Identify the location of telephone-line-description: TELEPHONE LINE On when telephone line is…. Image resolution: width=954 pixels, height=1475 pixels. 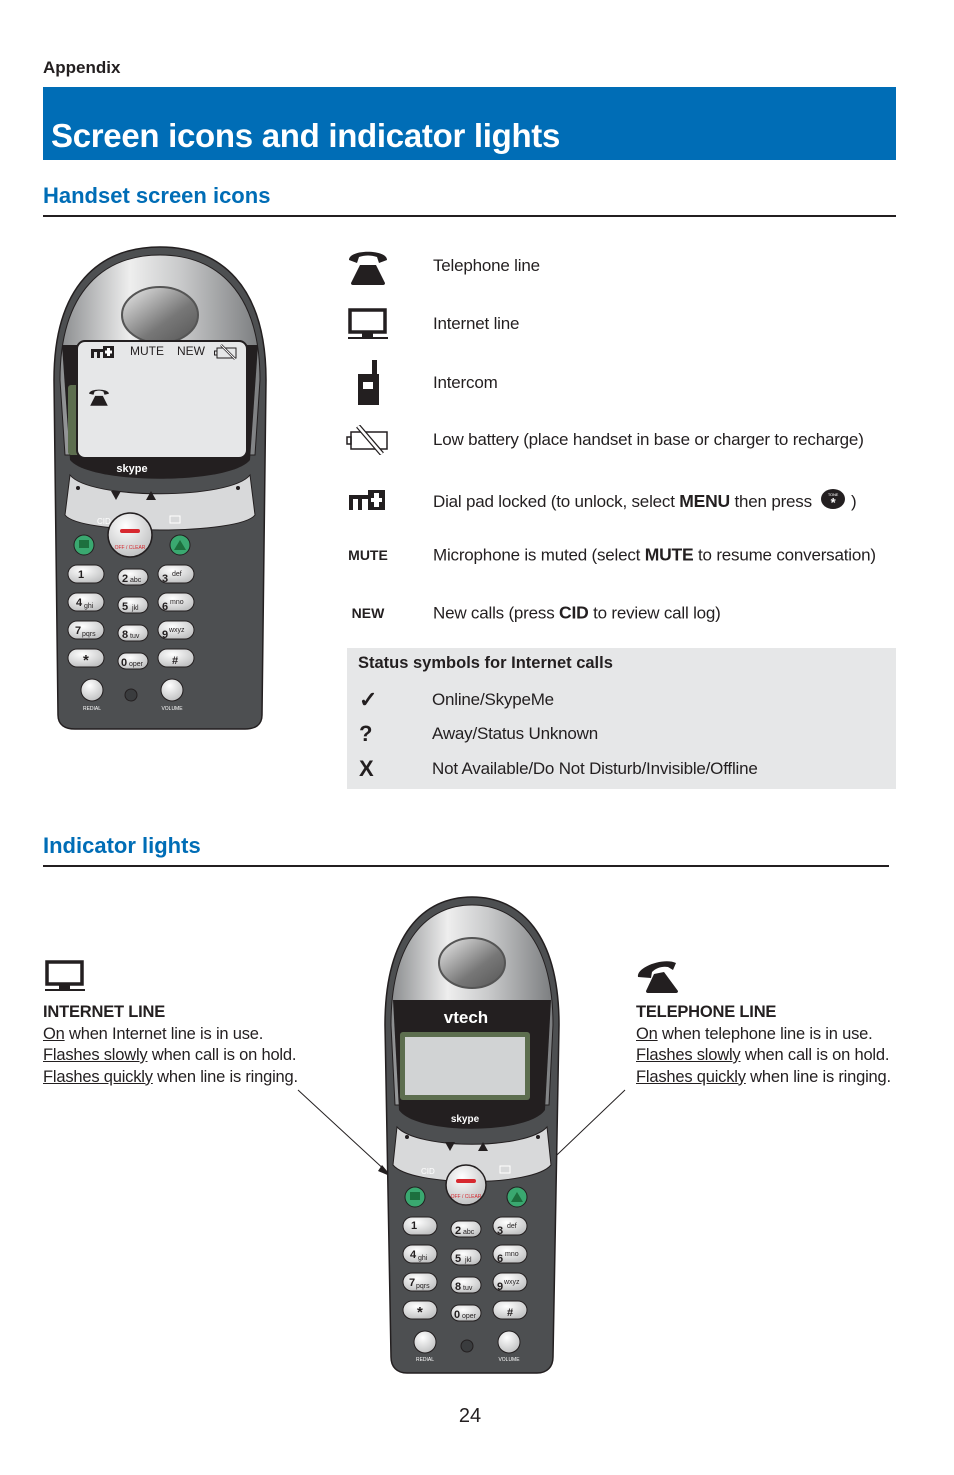
(763, 1045).